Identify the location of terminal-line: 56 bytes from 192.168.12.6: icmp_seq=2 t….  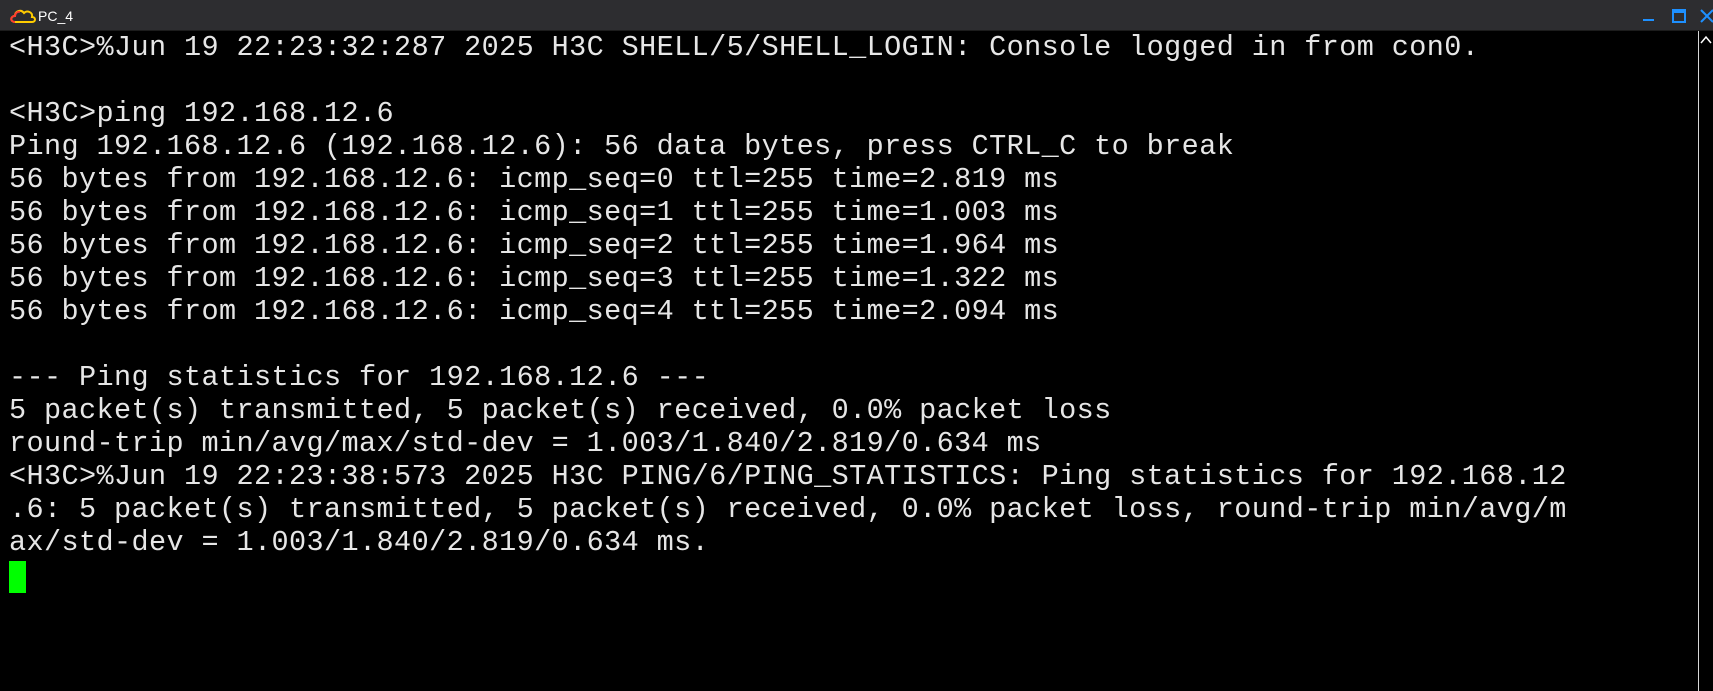
(534, 245).